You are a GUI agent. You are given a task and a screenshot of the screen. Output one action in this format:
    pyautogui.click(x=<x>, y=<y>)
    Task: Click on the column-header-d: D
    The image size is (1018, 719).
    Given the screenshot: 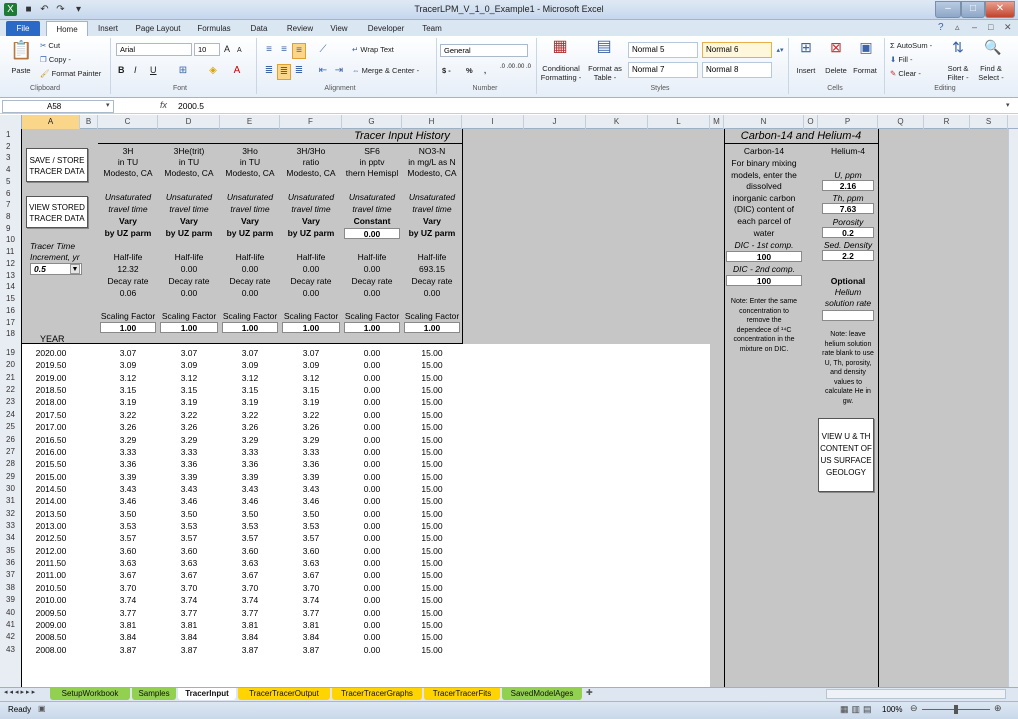 What is the action you would take?
    pyautogui.click(x=189, y=122)
    